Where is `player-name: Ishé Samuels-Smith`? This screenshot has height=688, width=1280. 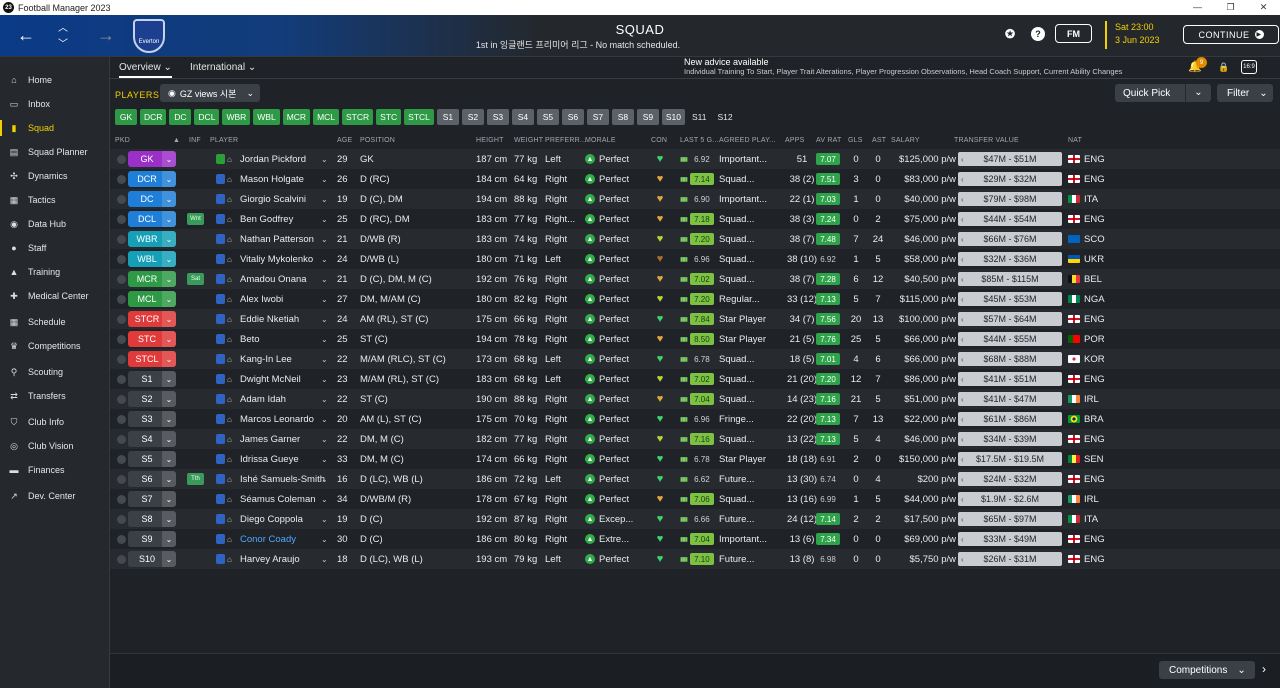 player-name: Ishé Samuels-Smith is located at coordinates (283, 479).